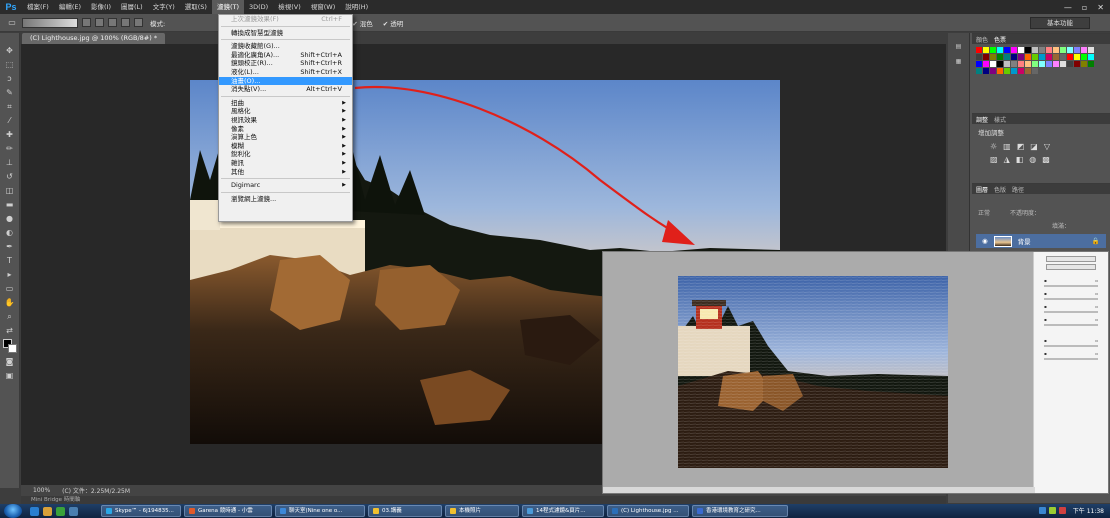 The width and height of the screenshot is (1110, 518). What do you see at coordinates (482, 511) in the screenshot?
I see `taskbar-task: 本機照片` at bounding box center [482, 511].